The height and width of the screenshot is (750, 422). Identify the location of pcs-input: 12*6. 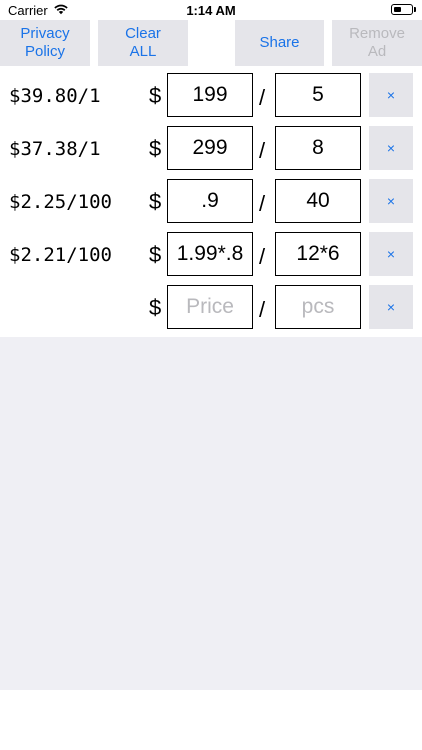
(318, 254).